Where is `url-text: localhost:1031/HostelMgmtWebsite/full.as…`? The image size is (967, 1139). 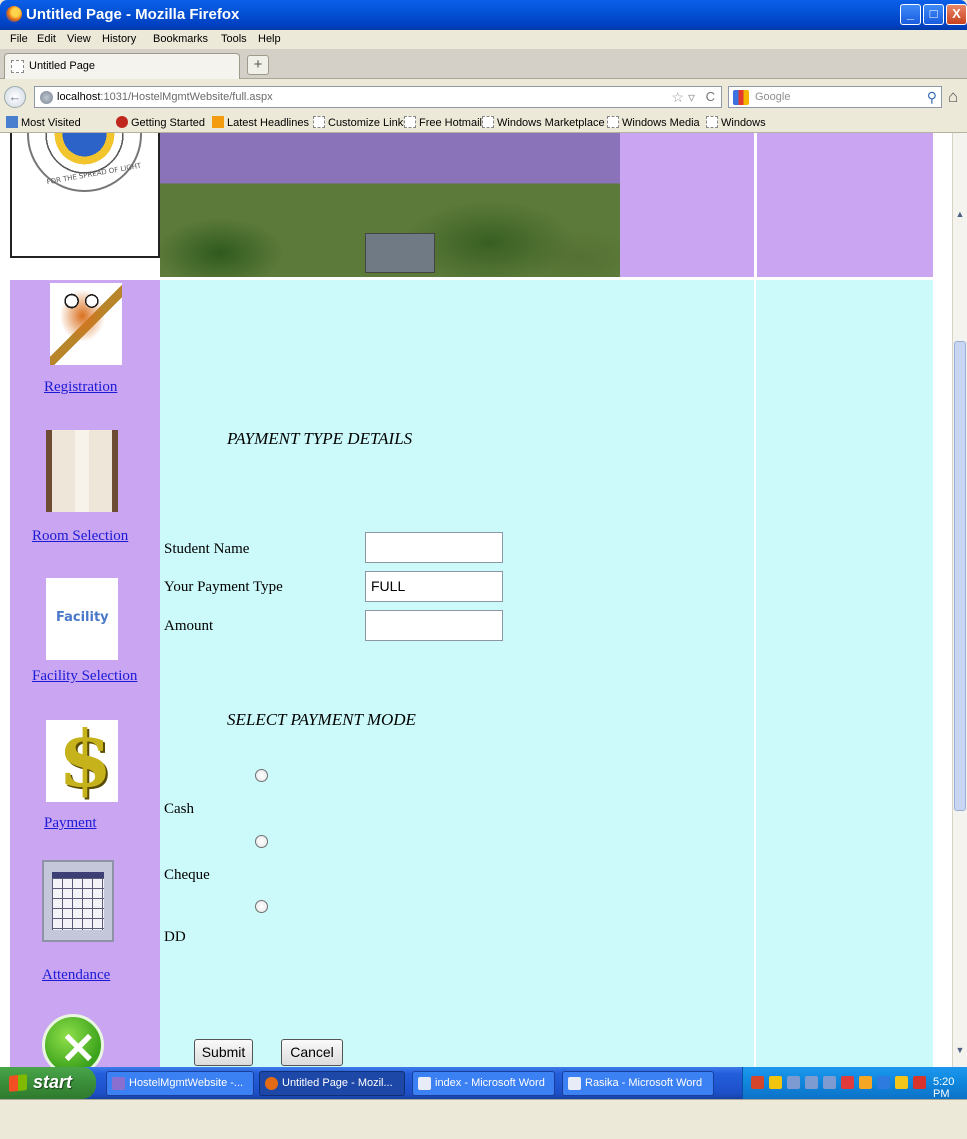
url-text: localhost:1031/HostelMgmtWebsite/full.as… is located at coordinates (165, 97).